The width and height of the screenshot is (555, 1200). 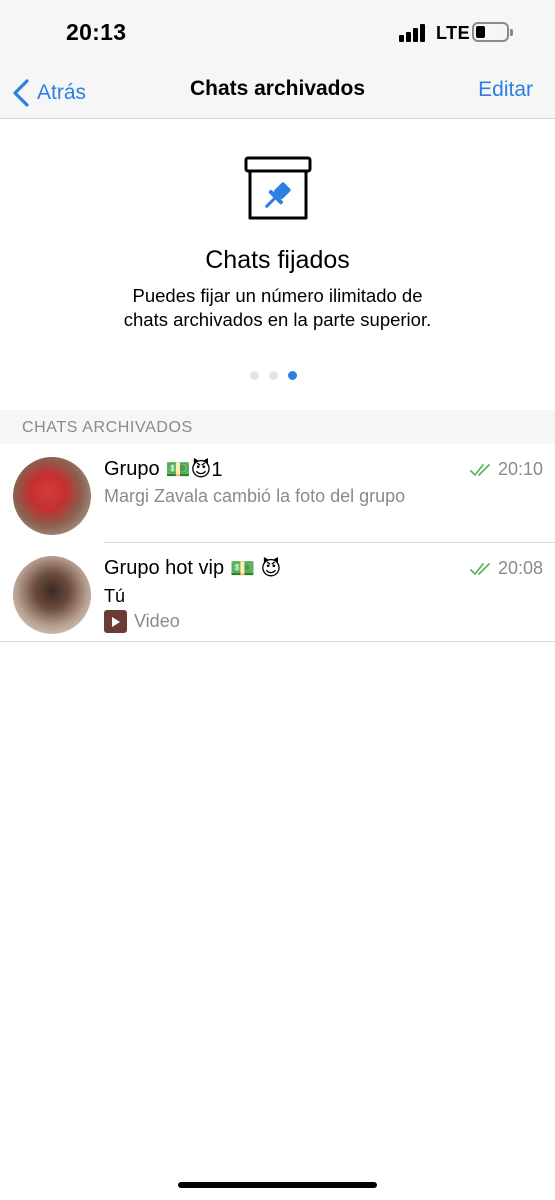 I want to click on chat-timestamp: 20:10, so click(x=506, y=469).